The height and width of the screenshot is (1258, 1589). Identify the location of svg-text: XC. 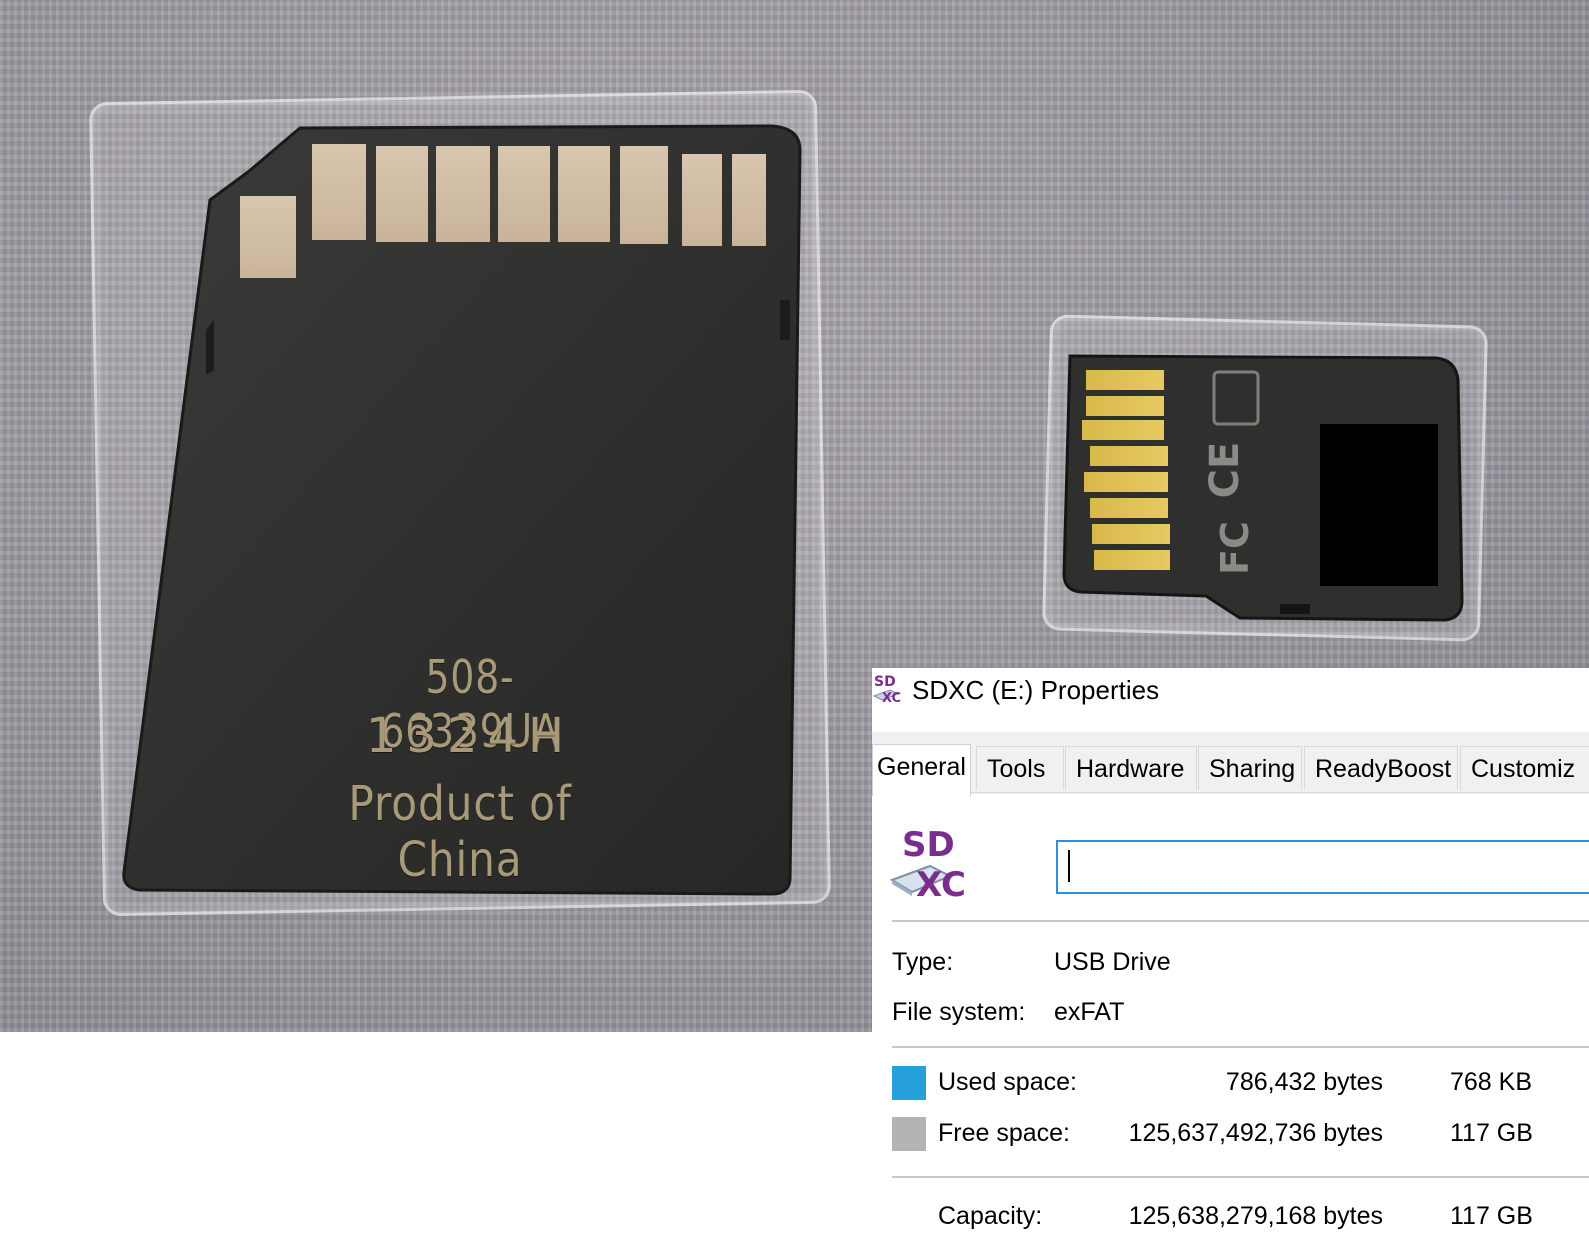
(891, 697).